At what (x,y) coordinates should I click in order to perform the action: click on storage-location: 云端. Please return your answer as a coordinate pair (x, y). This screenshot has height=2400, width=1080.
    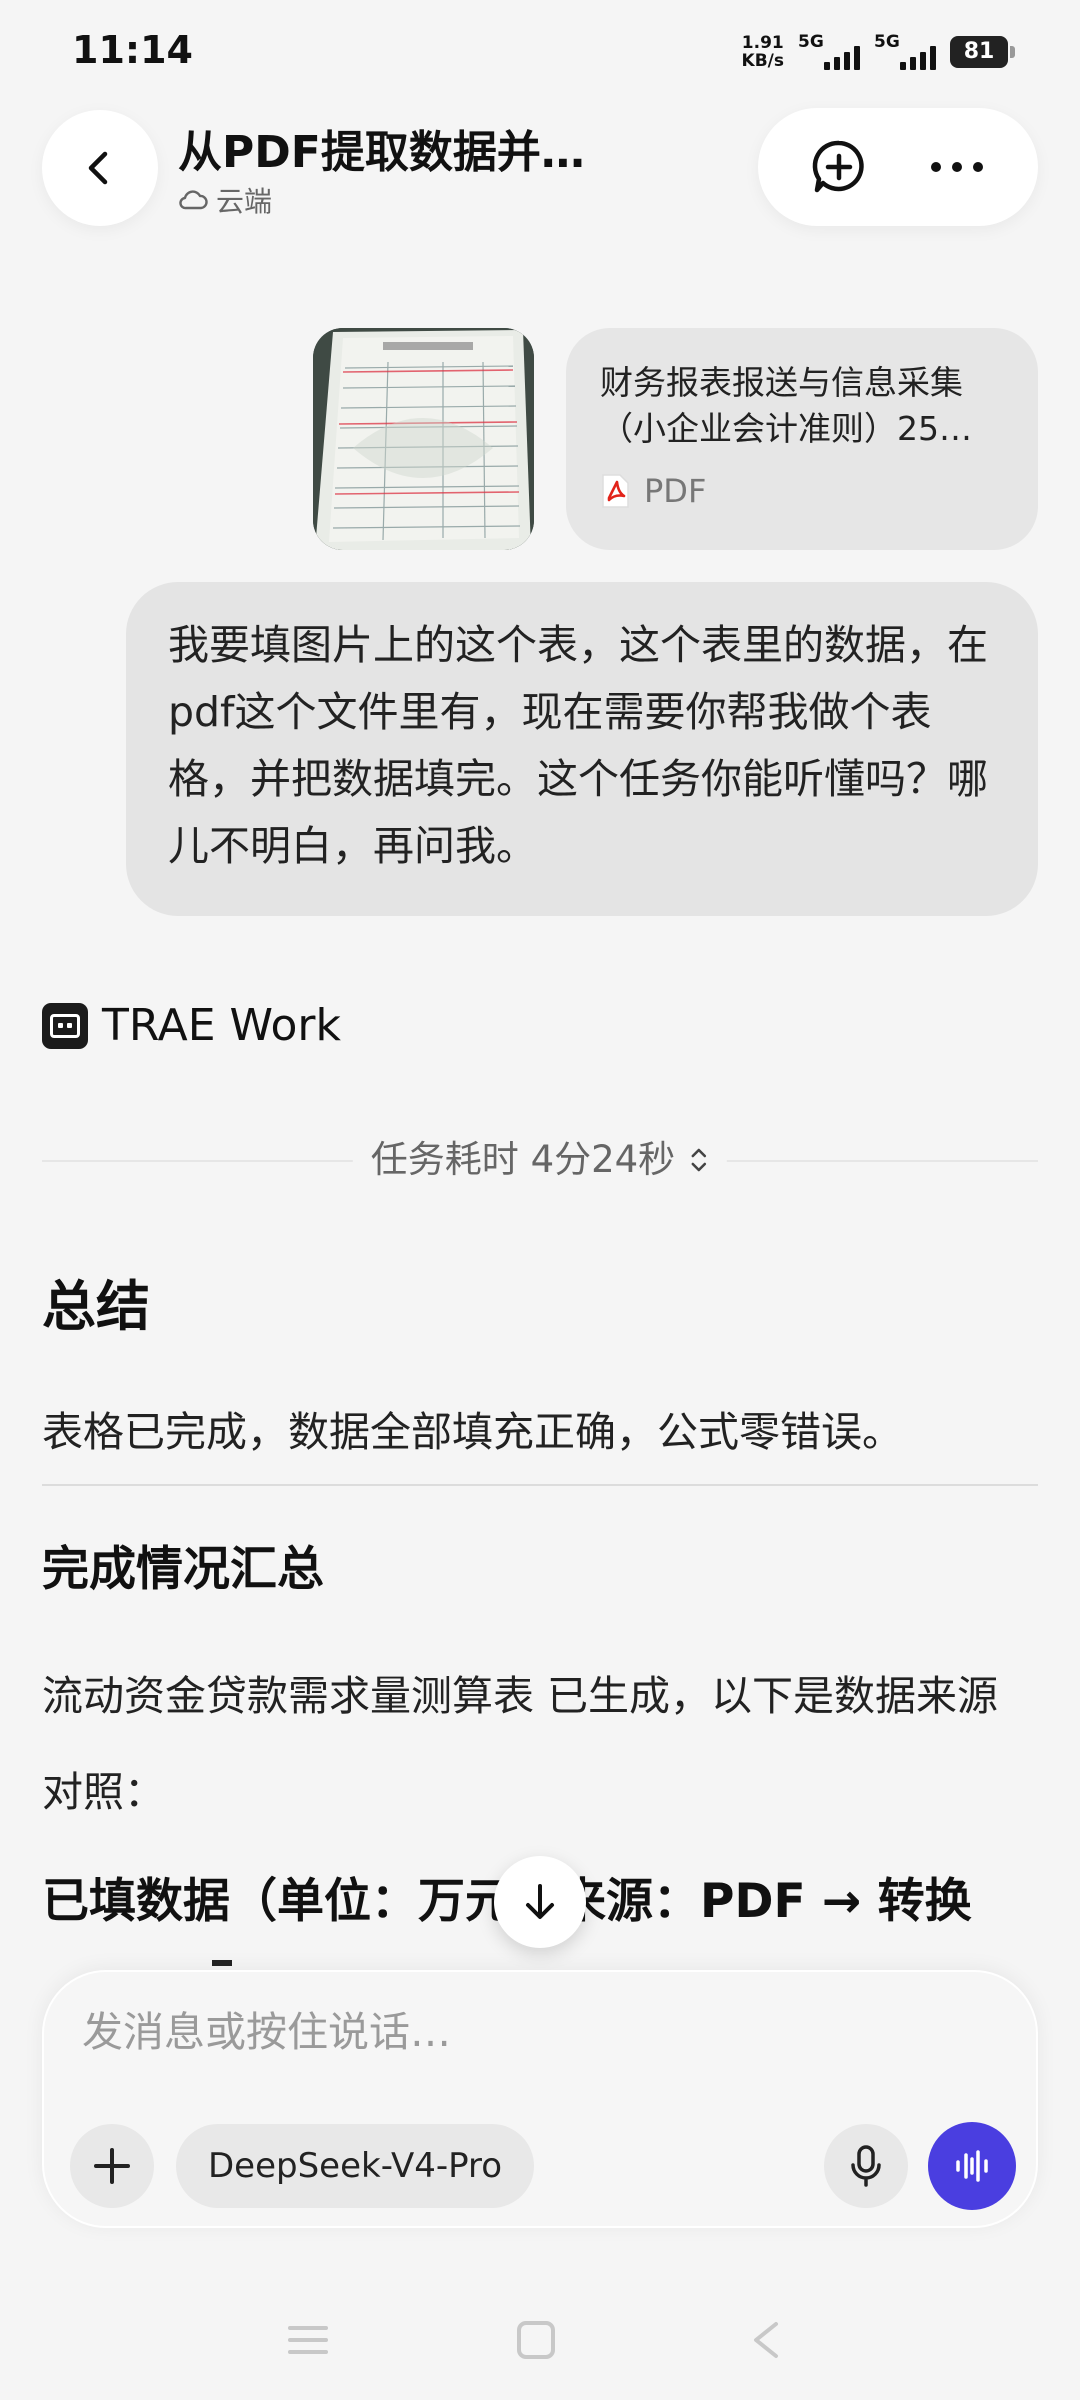
    Looking at the image, I should click on (225, 200).